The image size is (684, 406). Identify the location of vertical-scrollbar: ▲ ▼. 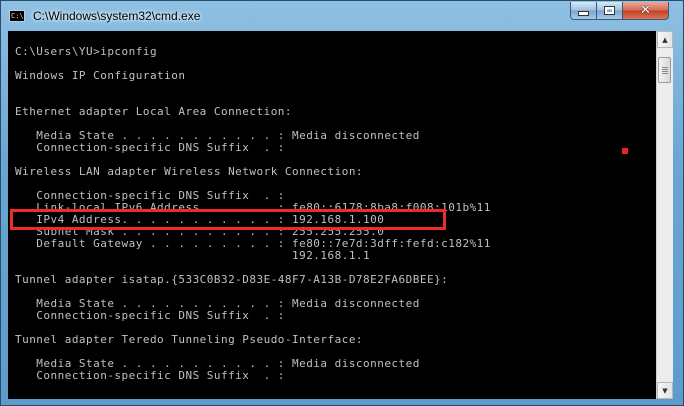
(664, 215).